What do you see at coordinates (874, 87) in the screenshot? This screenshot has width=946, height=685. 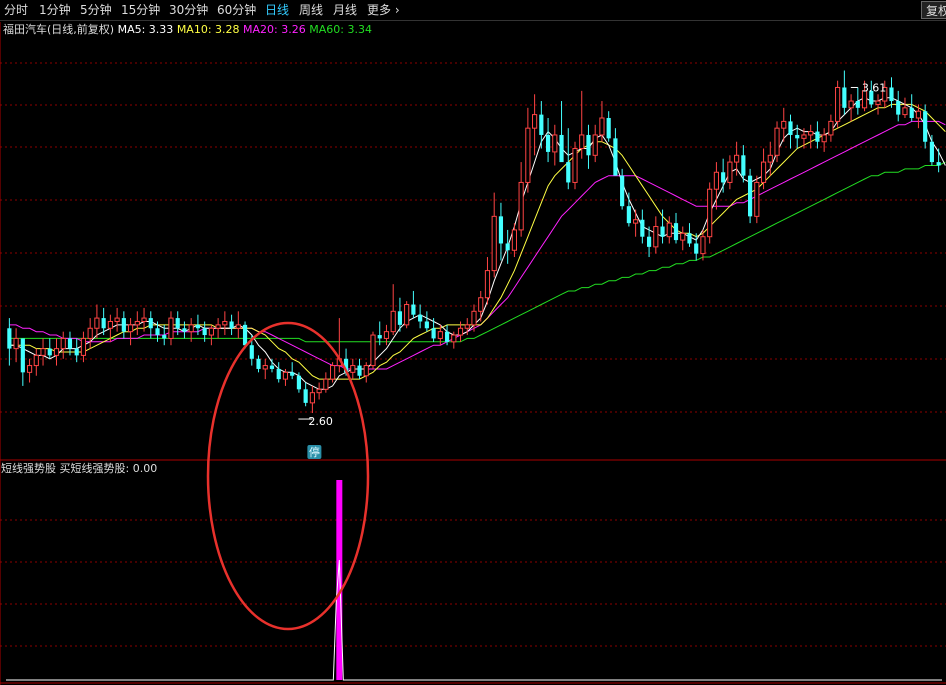 I see `high-price-label: 3.61` at bounding box center [874, 87].